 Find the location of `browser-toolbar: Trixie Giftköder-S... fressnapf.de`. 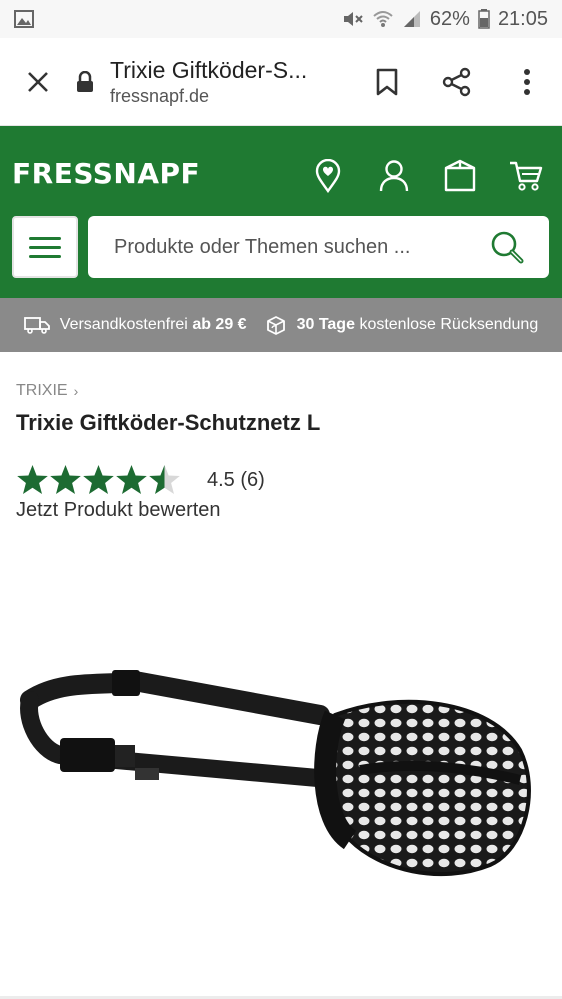

browser-toolbar: Trixie Giftköder-S... fressnapf.de is located at coordinates (281, 82).